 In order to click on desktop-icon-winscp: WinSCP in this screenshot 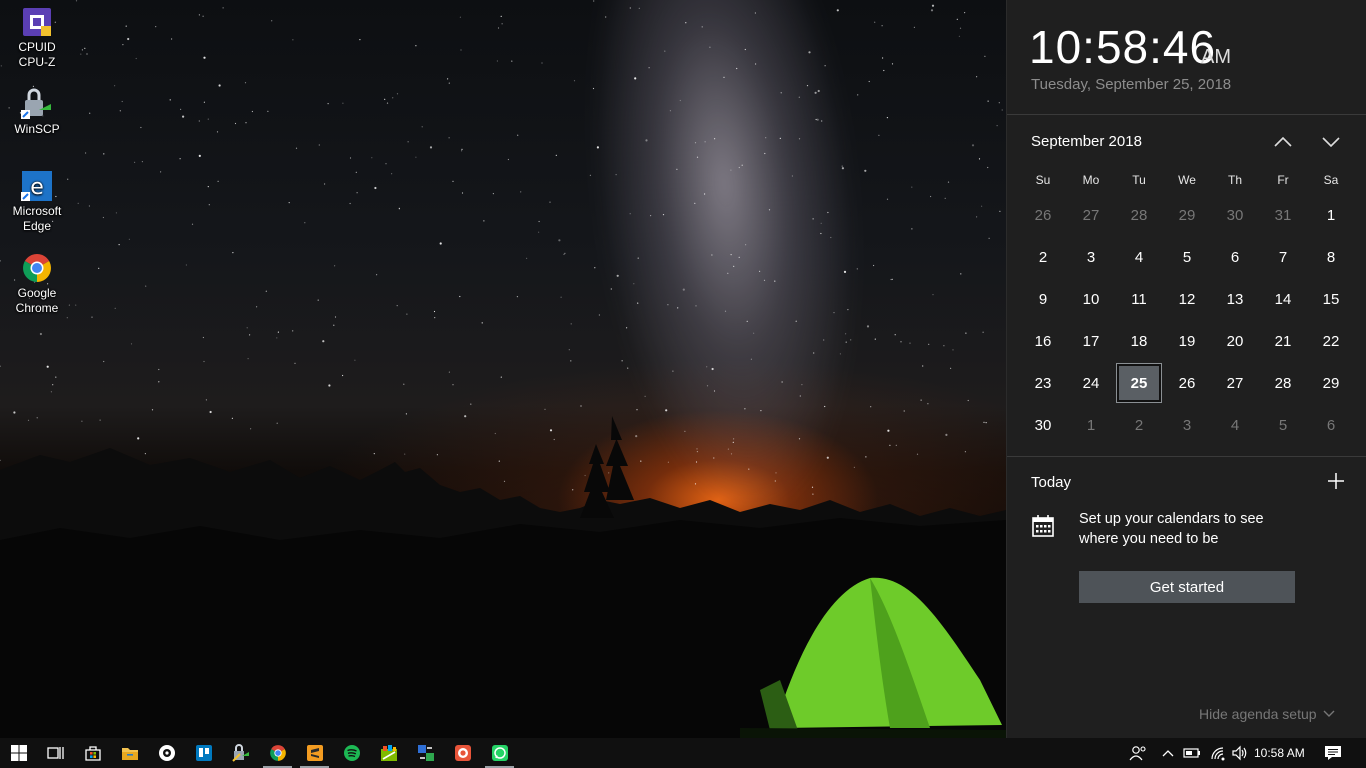, I will do `click(37, 112)`.